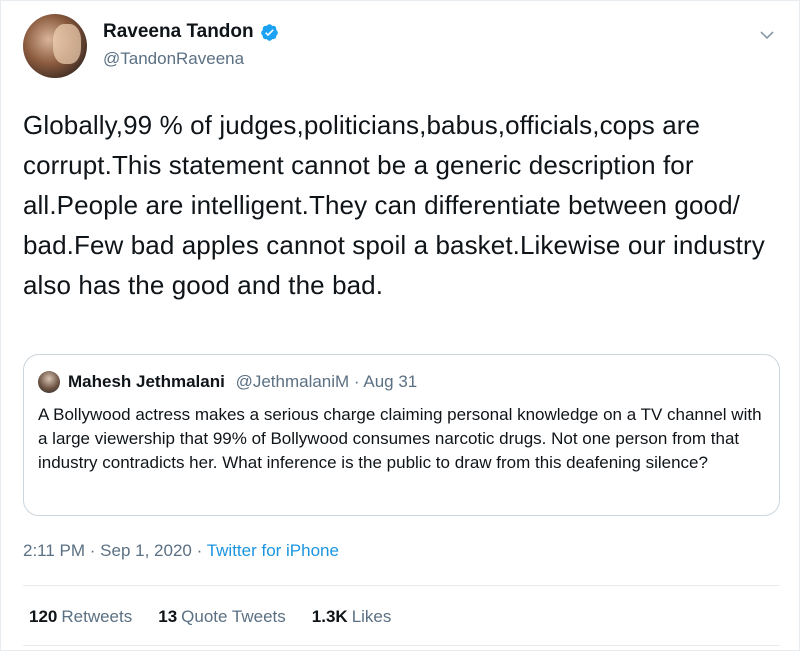 This screenshot has height=651, width=800. I want to click on retweets-stat: 120 Retweets, so click(80, 617).